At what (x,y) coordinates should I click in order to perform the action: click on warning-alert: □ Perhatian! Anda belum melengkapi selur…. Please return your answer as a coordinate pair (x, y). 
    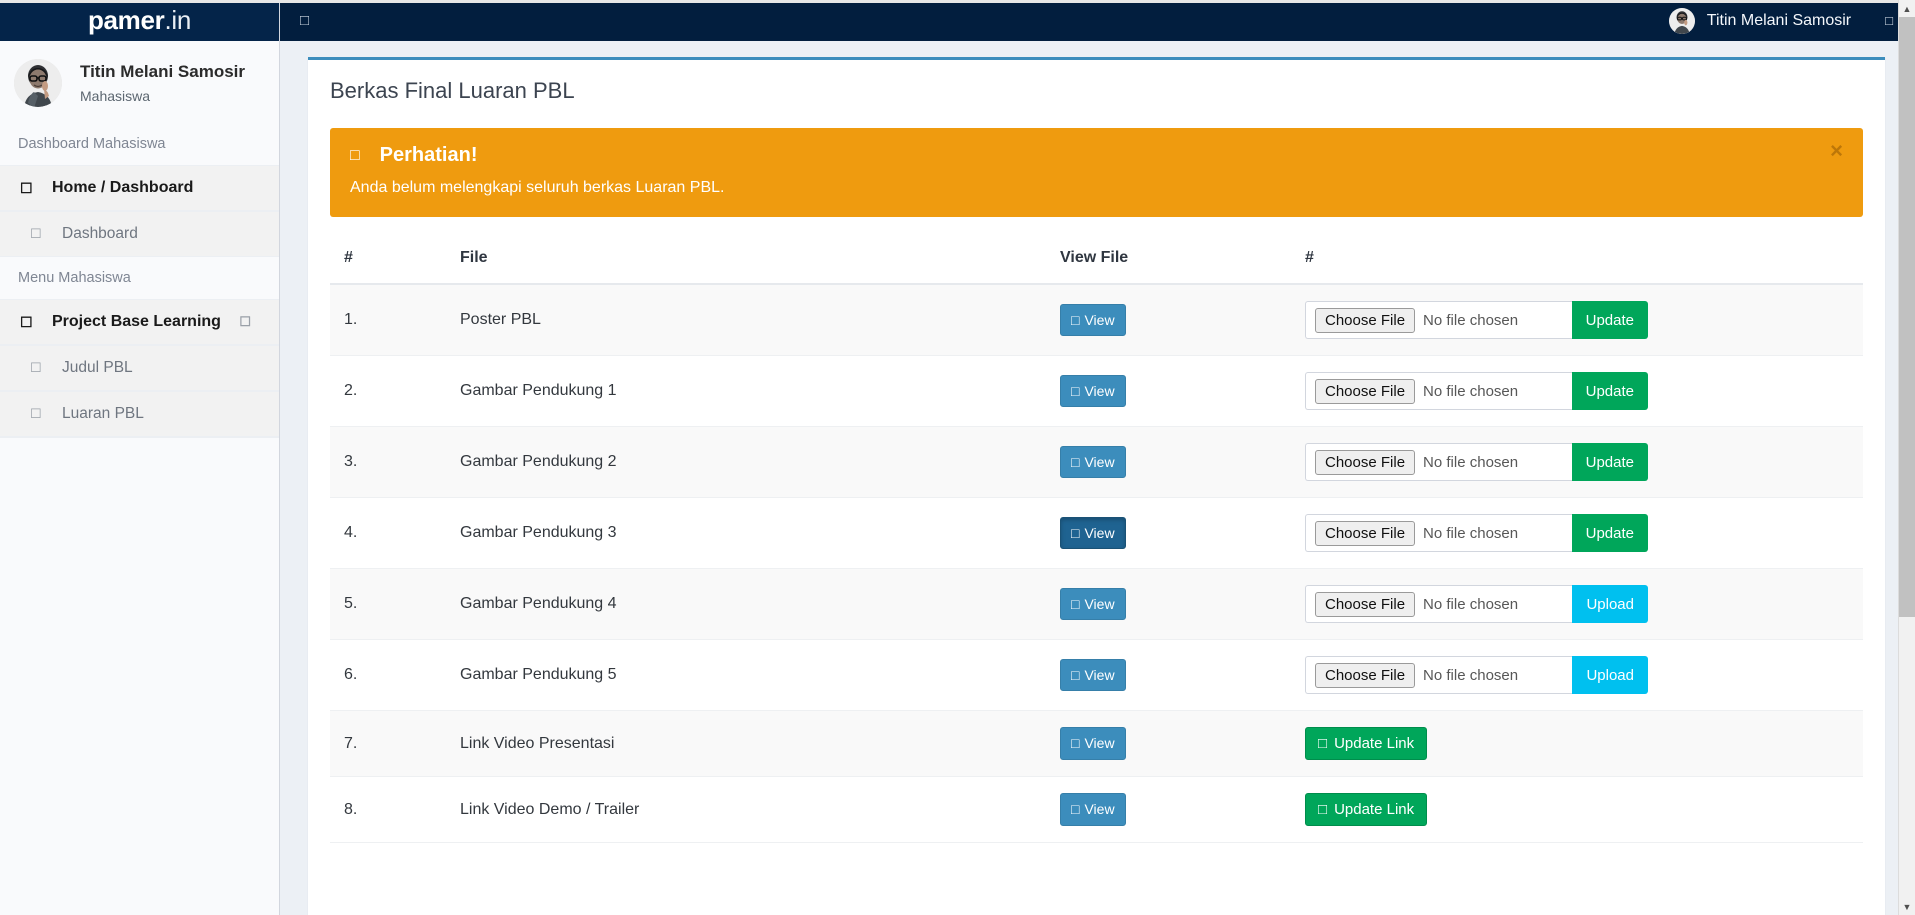
    Looking at the image, I should click on (1096, 172).